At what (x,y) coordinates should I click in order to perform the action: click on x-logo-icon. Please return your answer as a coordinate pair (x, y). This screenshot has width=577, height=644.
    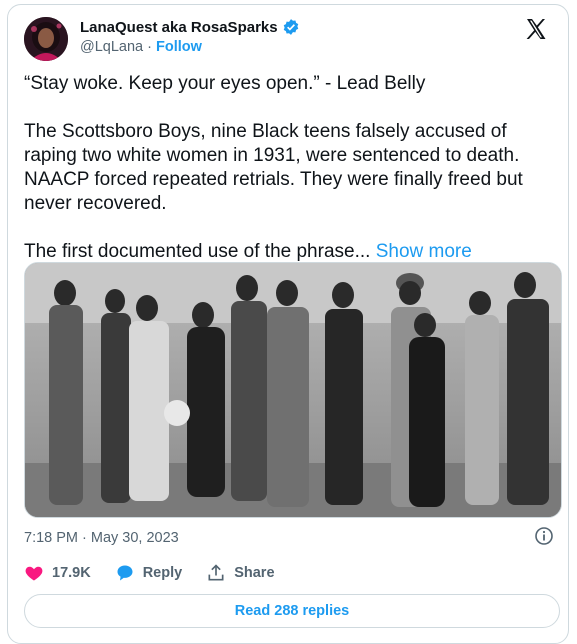
    Looking at the image, I should click on (536, 29).